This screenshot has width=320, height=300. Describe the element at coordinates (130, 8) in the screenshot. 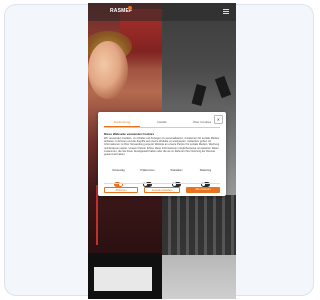

I see `logo-dot-icon` at that location.